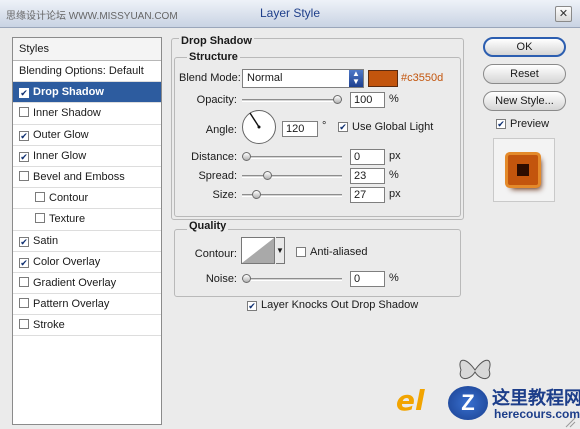 This screenshot has height=429, width=580. What do you see at coordinates (246, 278) in the screenshot?
I see `noise-slider-thumb` at bounding box center [246, 278].